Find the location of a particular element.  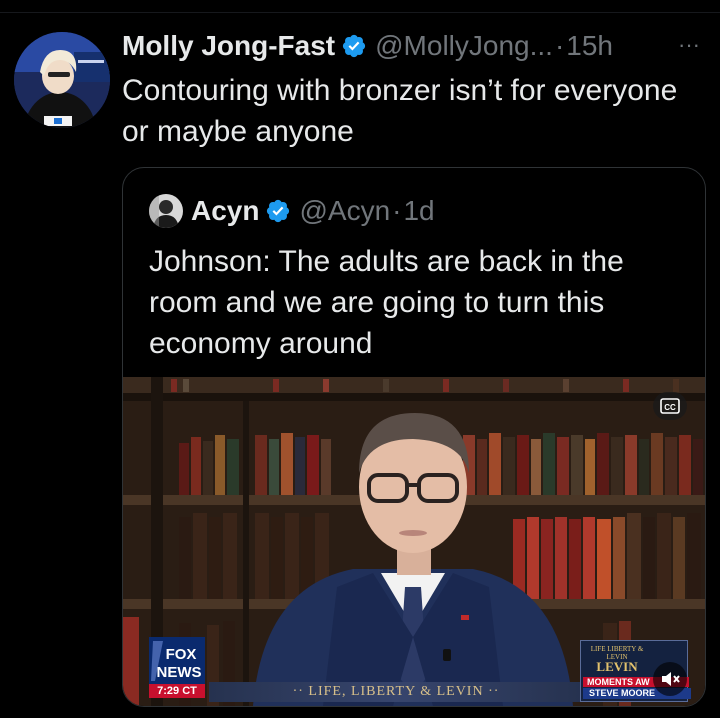

cc-label: CC is located at coordinates (670, 407).